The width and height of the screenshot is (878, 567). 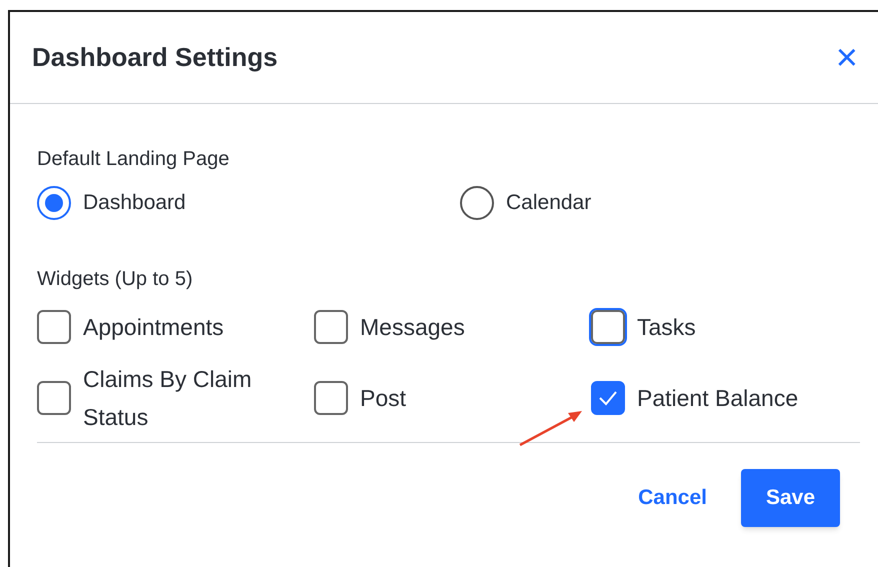 I want to click on dialog-title: Dashboard Settings, so click(x=155, y=57).